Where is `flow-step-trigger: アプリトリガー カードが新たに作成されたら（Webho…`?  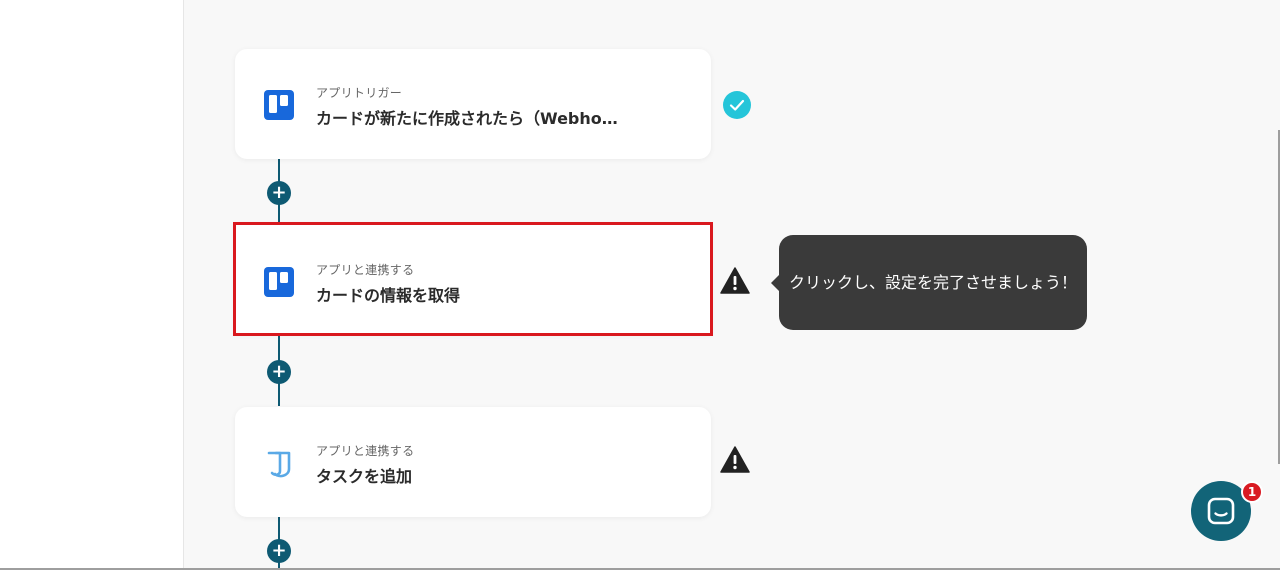
flow-step-trigger: アプリトリガー カードが新たに作成されたら（Webho… is located at coordinates (473, 104).